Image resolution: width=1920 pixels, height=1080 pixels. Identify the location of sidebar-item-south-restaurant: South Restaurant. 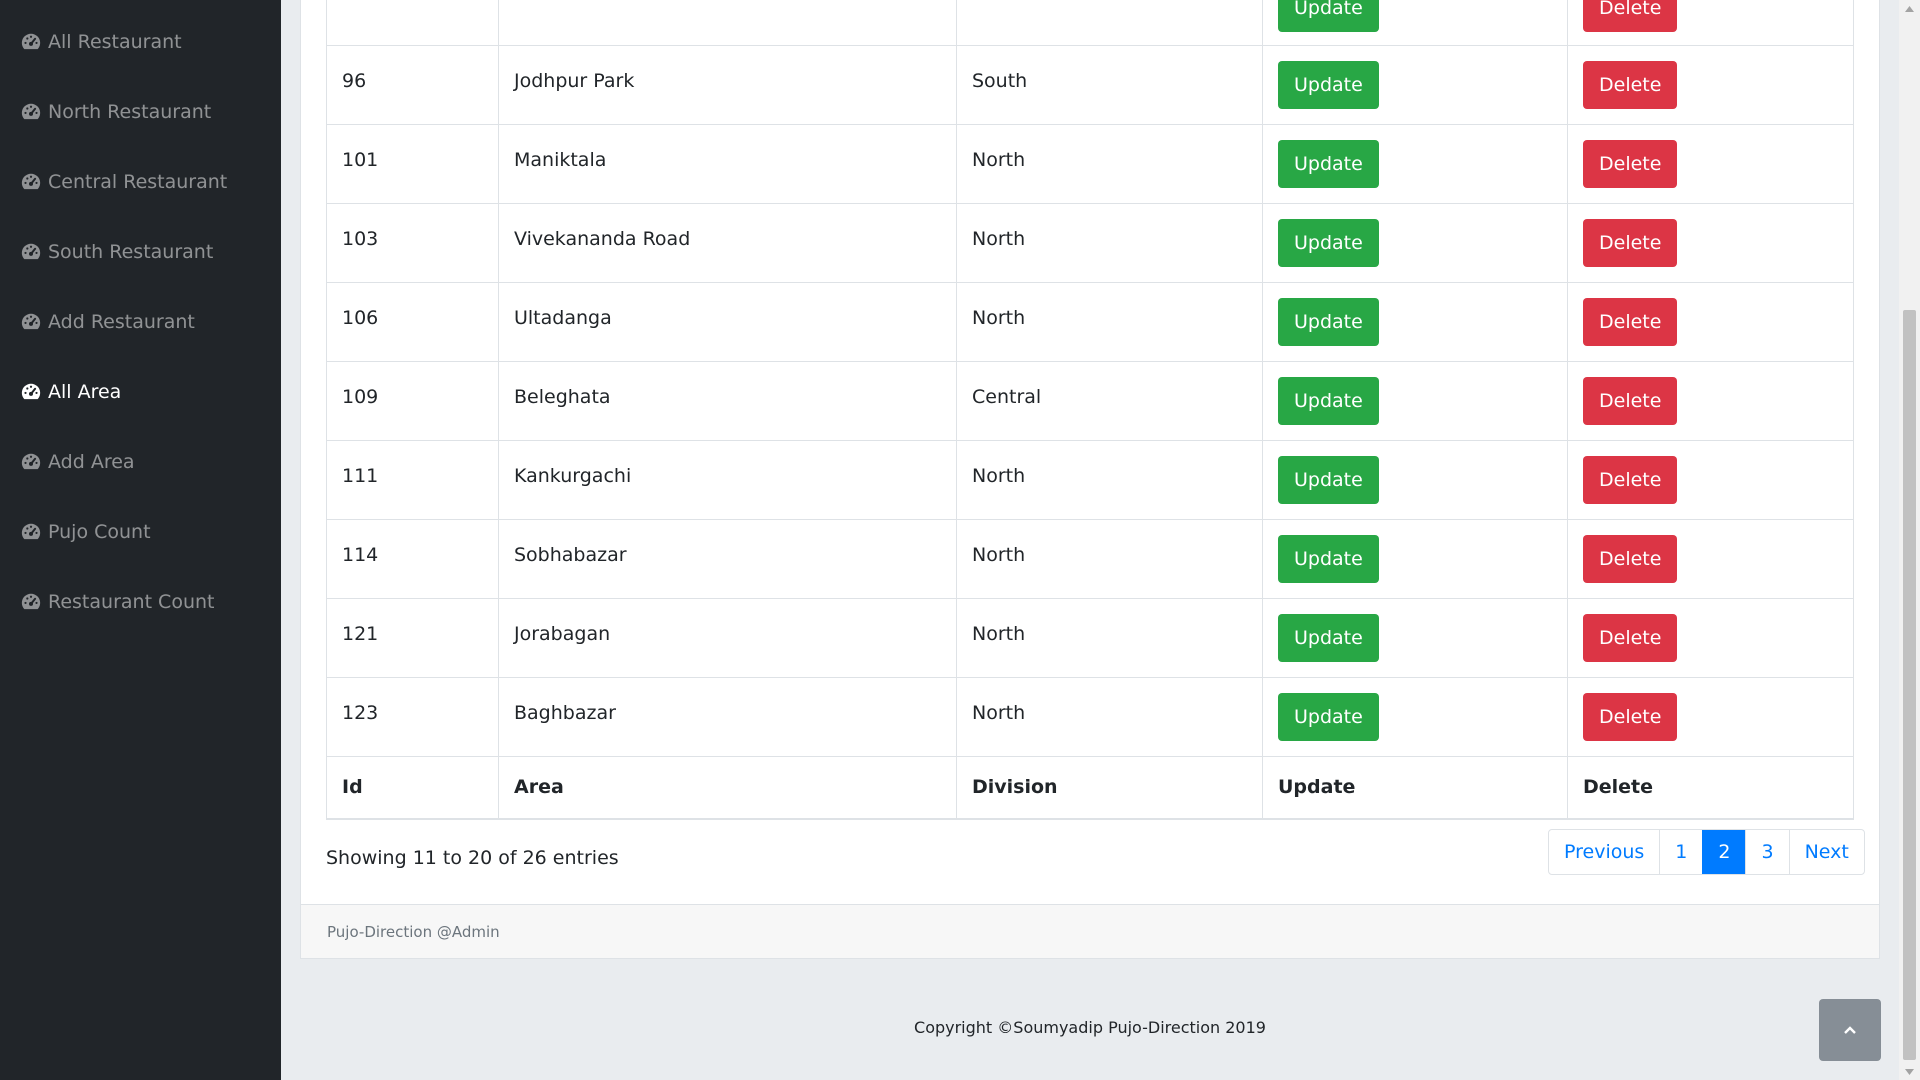
(116, 252).